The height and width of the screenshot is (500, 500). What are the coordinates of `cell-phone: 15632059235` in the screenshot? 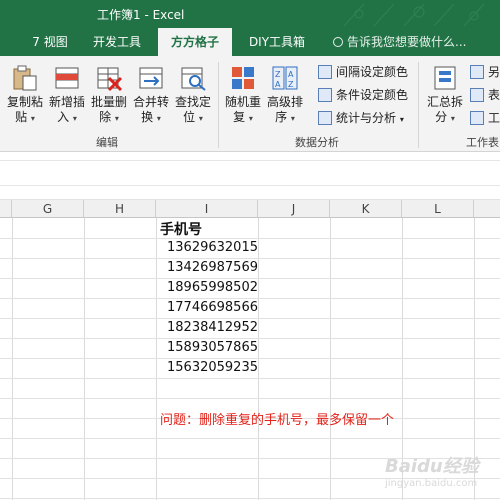 It's located at (212, 367).